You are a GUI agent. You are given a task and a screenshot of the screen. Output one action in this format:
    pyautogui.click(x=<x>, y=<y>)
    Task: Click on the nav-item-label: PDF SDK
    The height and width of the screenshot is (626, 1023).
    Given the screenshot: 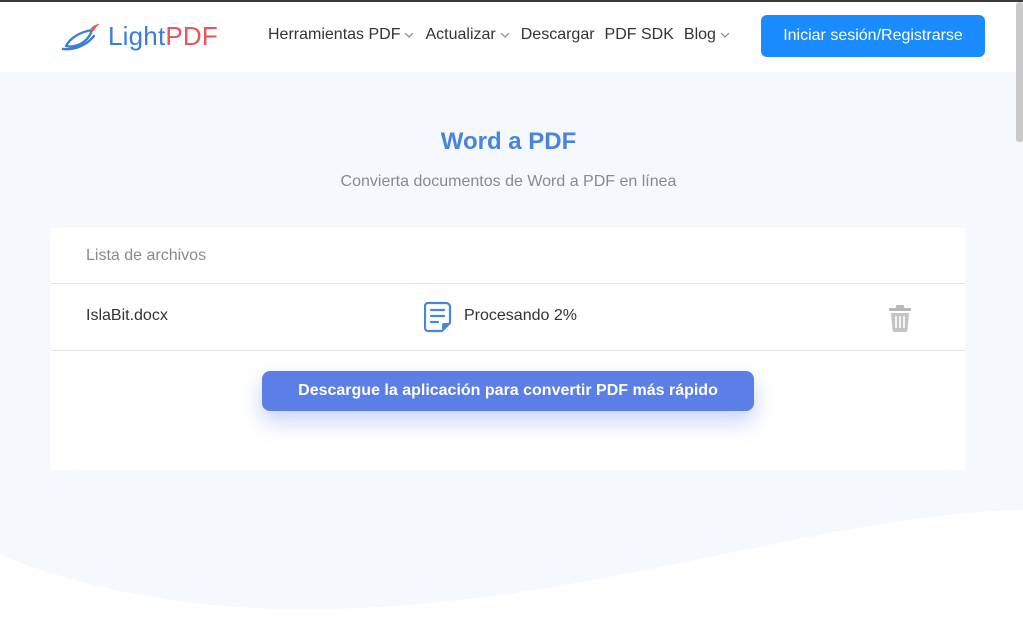 What is the action you would take?
    pyautogui.click(x=639, y=34)
    